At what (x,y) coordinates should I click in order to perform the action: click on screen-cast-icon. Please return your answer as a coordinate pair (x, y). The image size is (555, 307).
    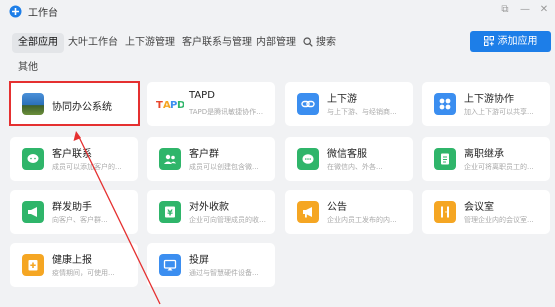
    Looking at the image, I should click on (170, 265).